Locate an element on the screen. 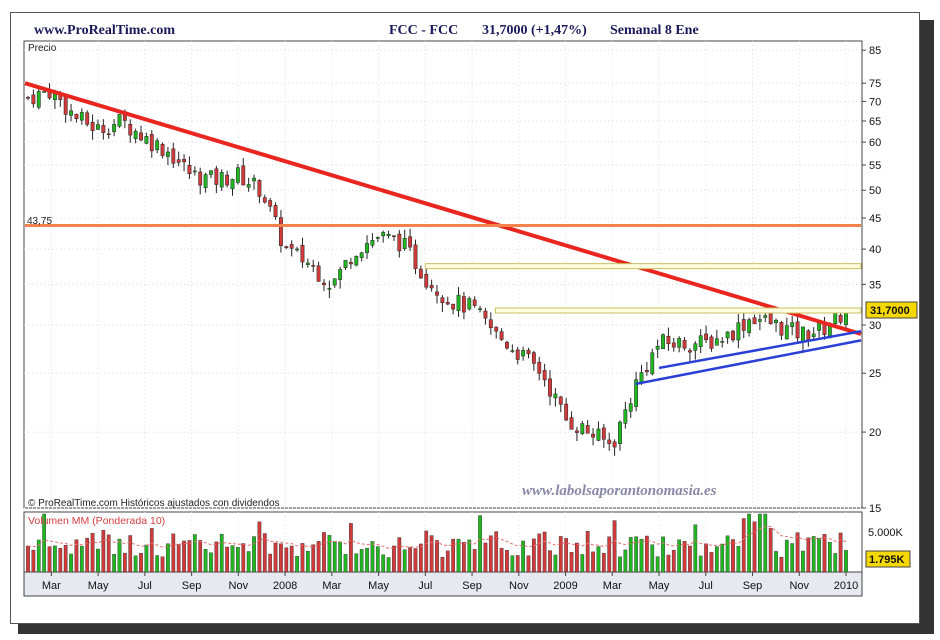  y-tick-label: 35 is located at coordinates (875, 285).